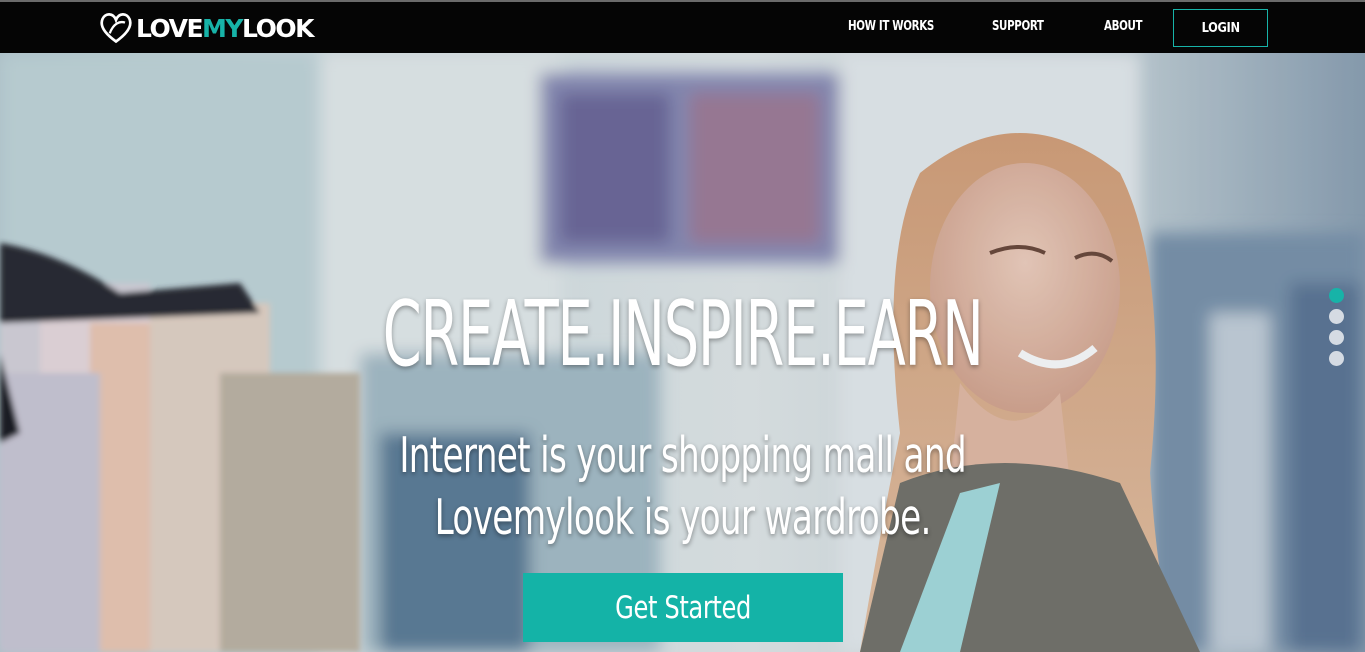 This screenshot has width=1365, height=652. Describe the element at coordinates (225, 28) in the screenshot. I see `logo-wordmark: LOVEMYLOOK` at that location.